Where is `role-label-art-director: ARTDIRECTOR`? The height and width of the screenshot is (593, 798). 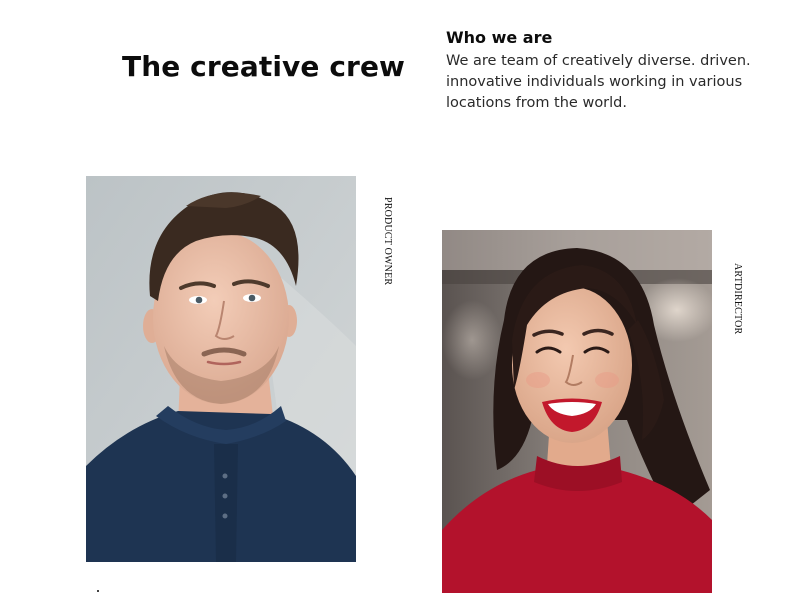 role-label-art-director: ARTDIRECTOR is located at coordinates (737, 299).